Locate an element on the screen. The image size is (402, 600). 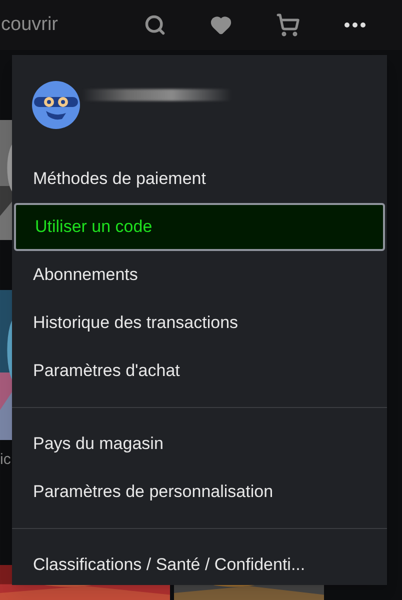
tile-caption: ic is located at coordinates (5, 460).